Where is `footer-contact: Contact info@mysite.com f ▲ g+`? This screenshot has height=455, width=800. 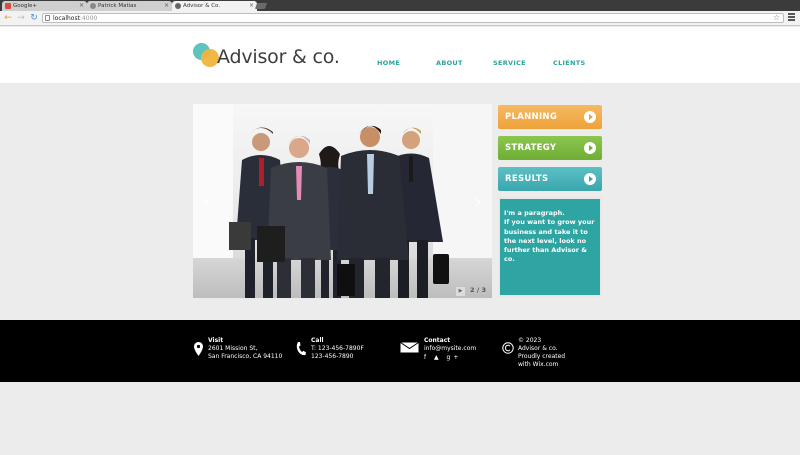
footer-contact: Contact info@mysite.com f ▲ g+ is located at coordinates (450, 349).